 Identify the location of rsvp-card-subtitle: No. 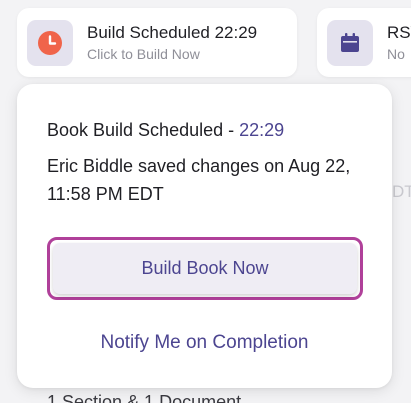
(396, 53).